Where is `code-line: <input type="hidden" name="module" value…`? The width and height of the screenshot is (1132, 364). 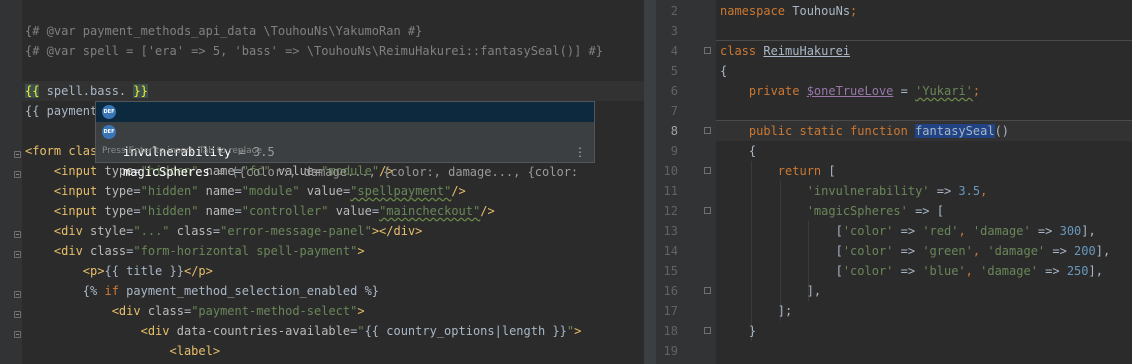 code-line: <input type="hidden" name="module" value… is located at coordinates (245, 191).